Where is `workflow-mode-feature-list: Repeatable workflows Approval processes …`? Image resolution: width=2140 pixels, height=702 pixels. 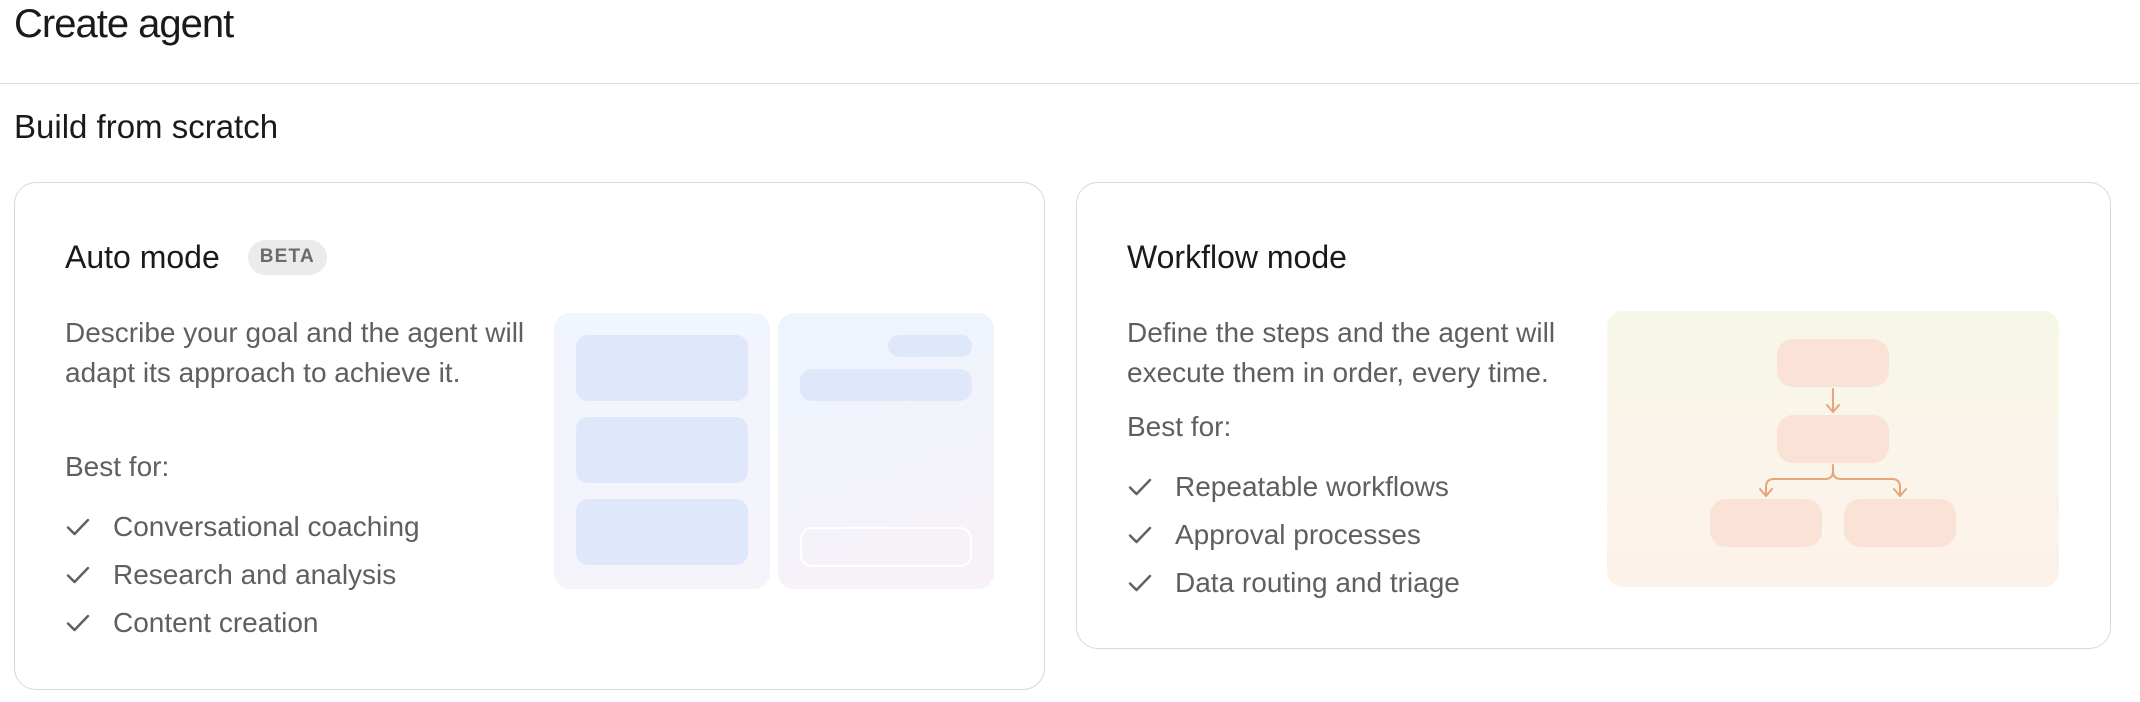 workflow-mode-feature-list: Repeatable workflows Approval processes … is located at coordinates (1293, 535).